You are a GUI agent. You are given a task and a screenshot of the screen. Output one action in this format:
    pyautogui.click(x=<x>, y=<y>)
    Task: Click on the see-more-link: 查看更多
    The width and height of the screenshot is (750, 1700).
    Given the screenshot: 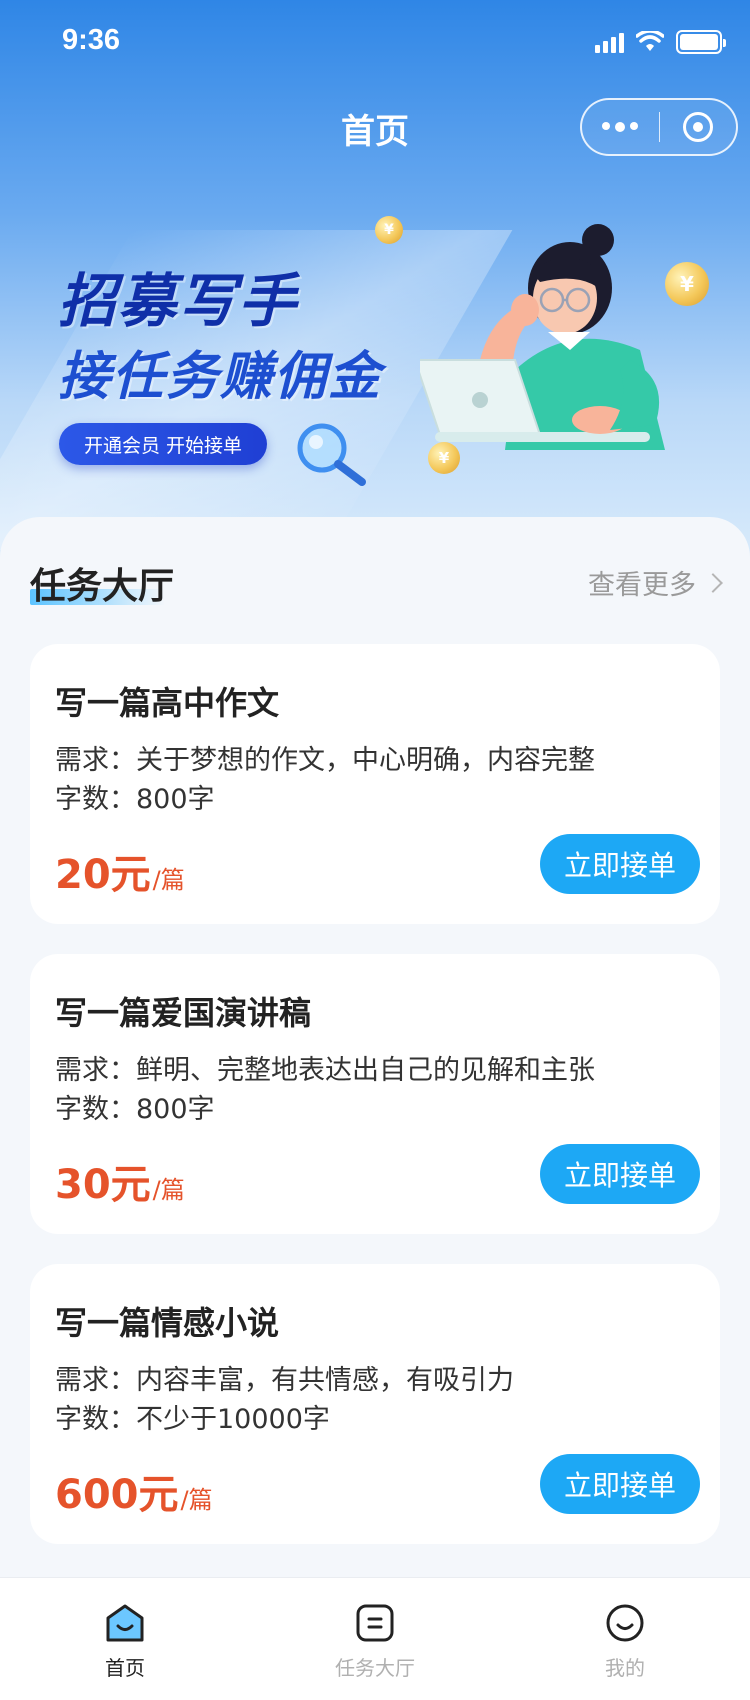 What is the action you would take?
    pyautogui.click(x=655, y=582)
    